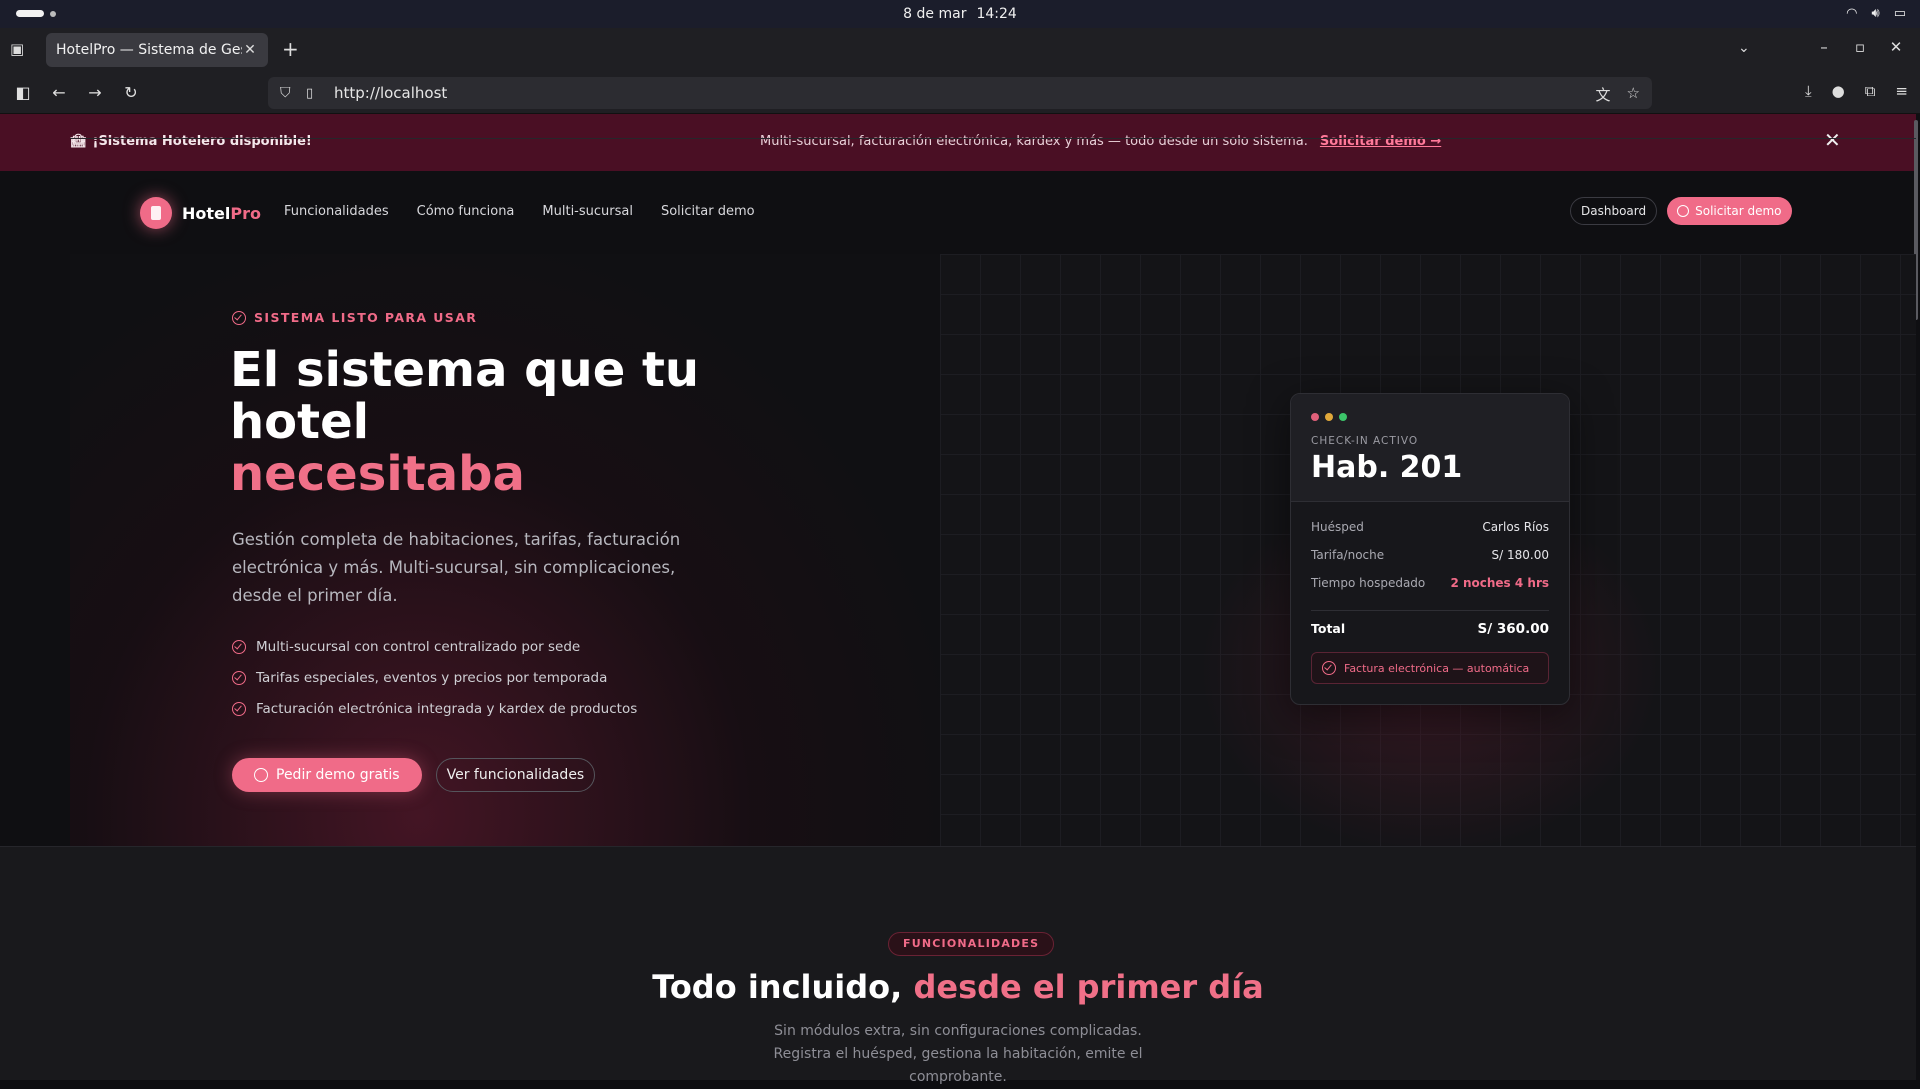 This screenshot has height=1089, width=1920. What do you see at coordinates (149, 50) in the screenshot?
I see `tab-title: HotelPro — Sistema de Gestión` at bounding box center [149, 50].